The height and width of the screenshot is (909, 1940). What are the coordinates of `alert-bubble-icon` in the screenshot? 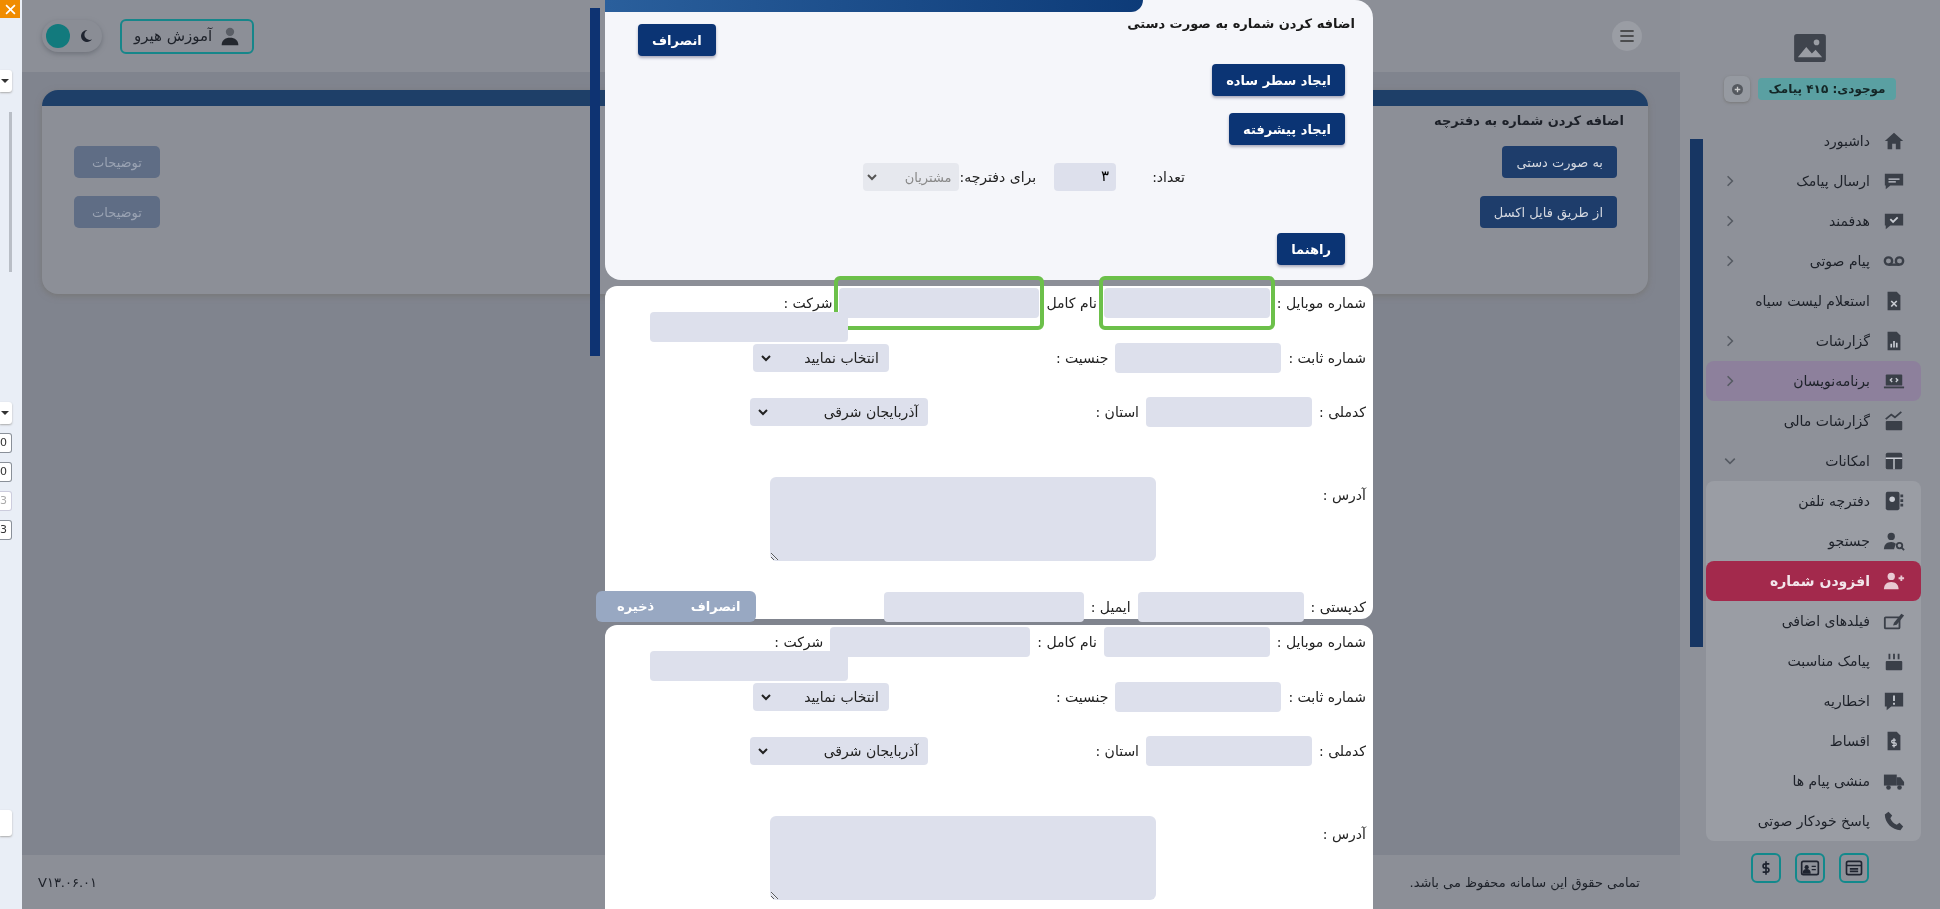 It's located at (1894, 701).